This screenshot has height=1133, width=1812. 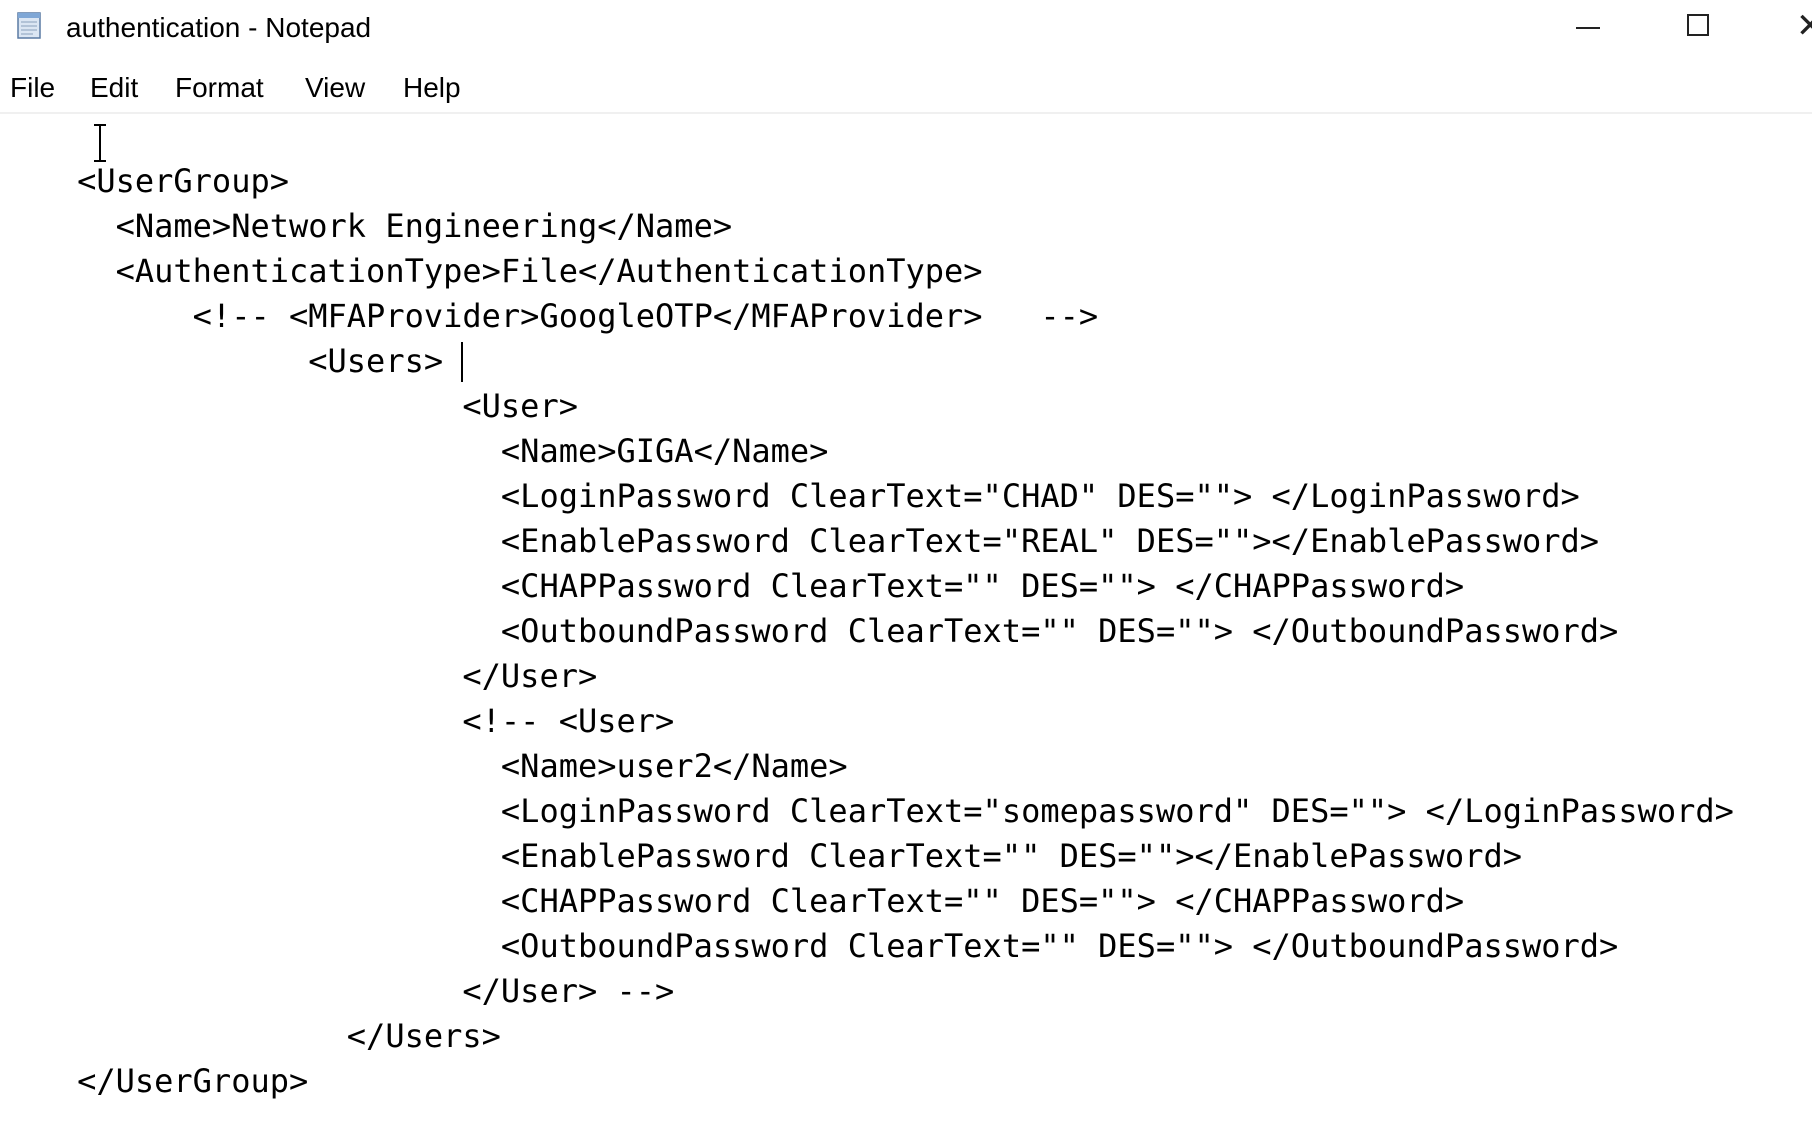 What do you see at coordinates (337, 991) in the screenshot?
I see `editor-line: </User> -->` at bounding box center [337, 991].